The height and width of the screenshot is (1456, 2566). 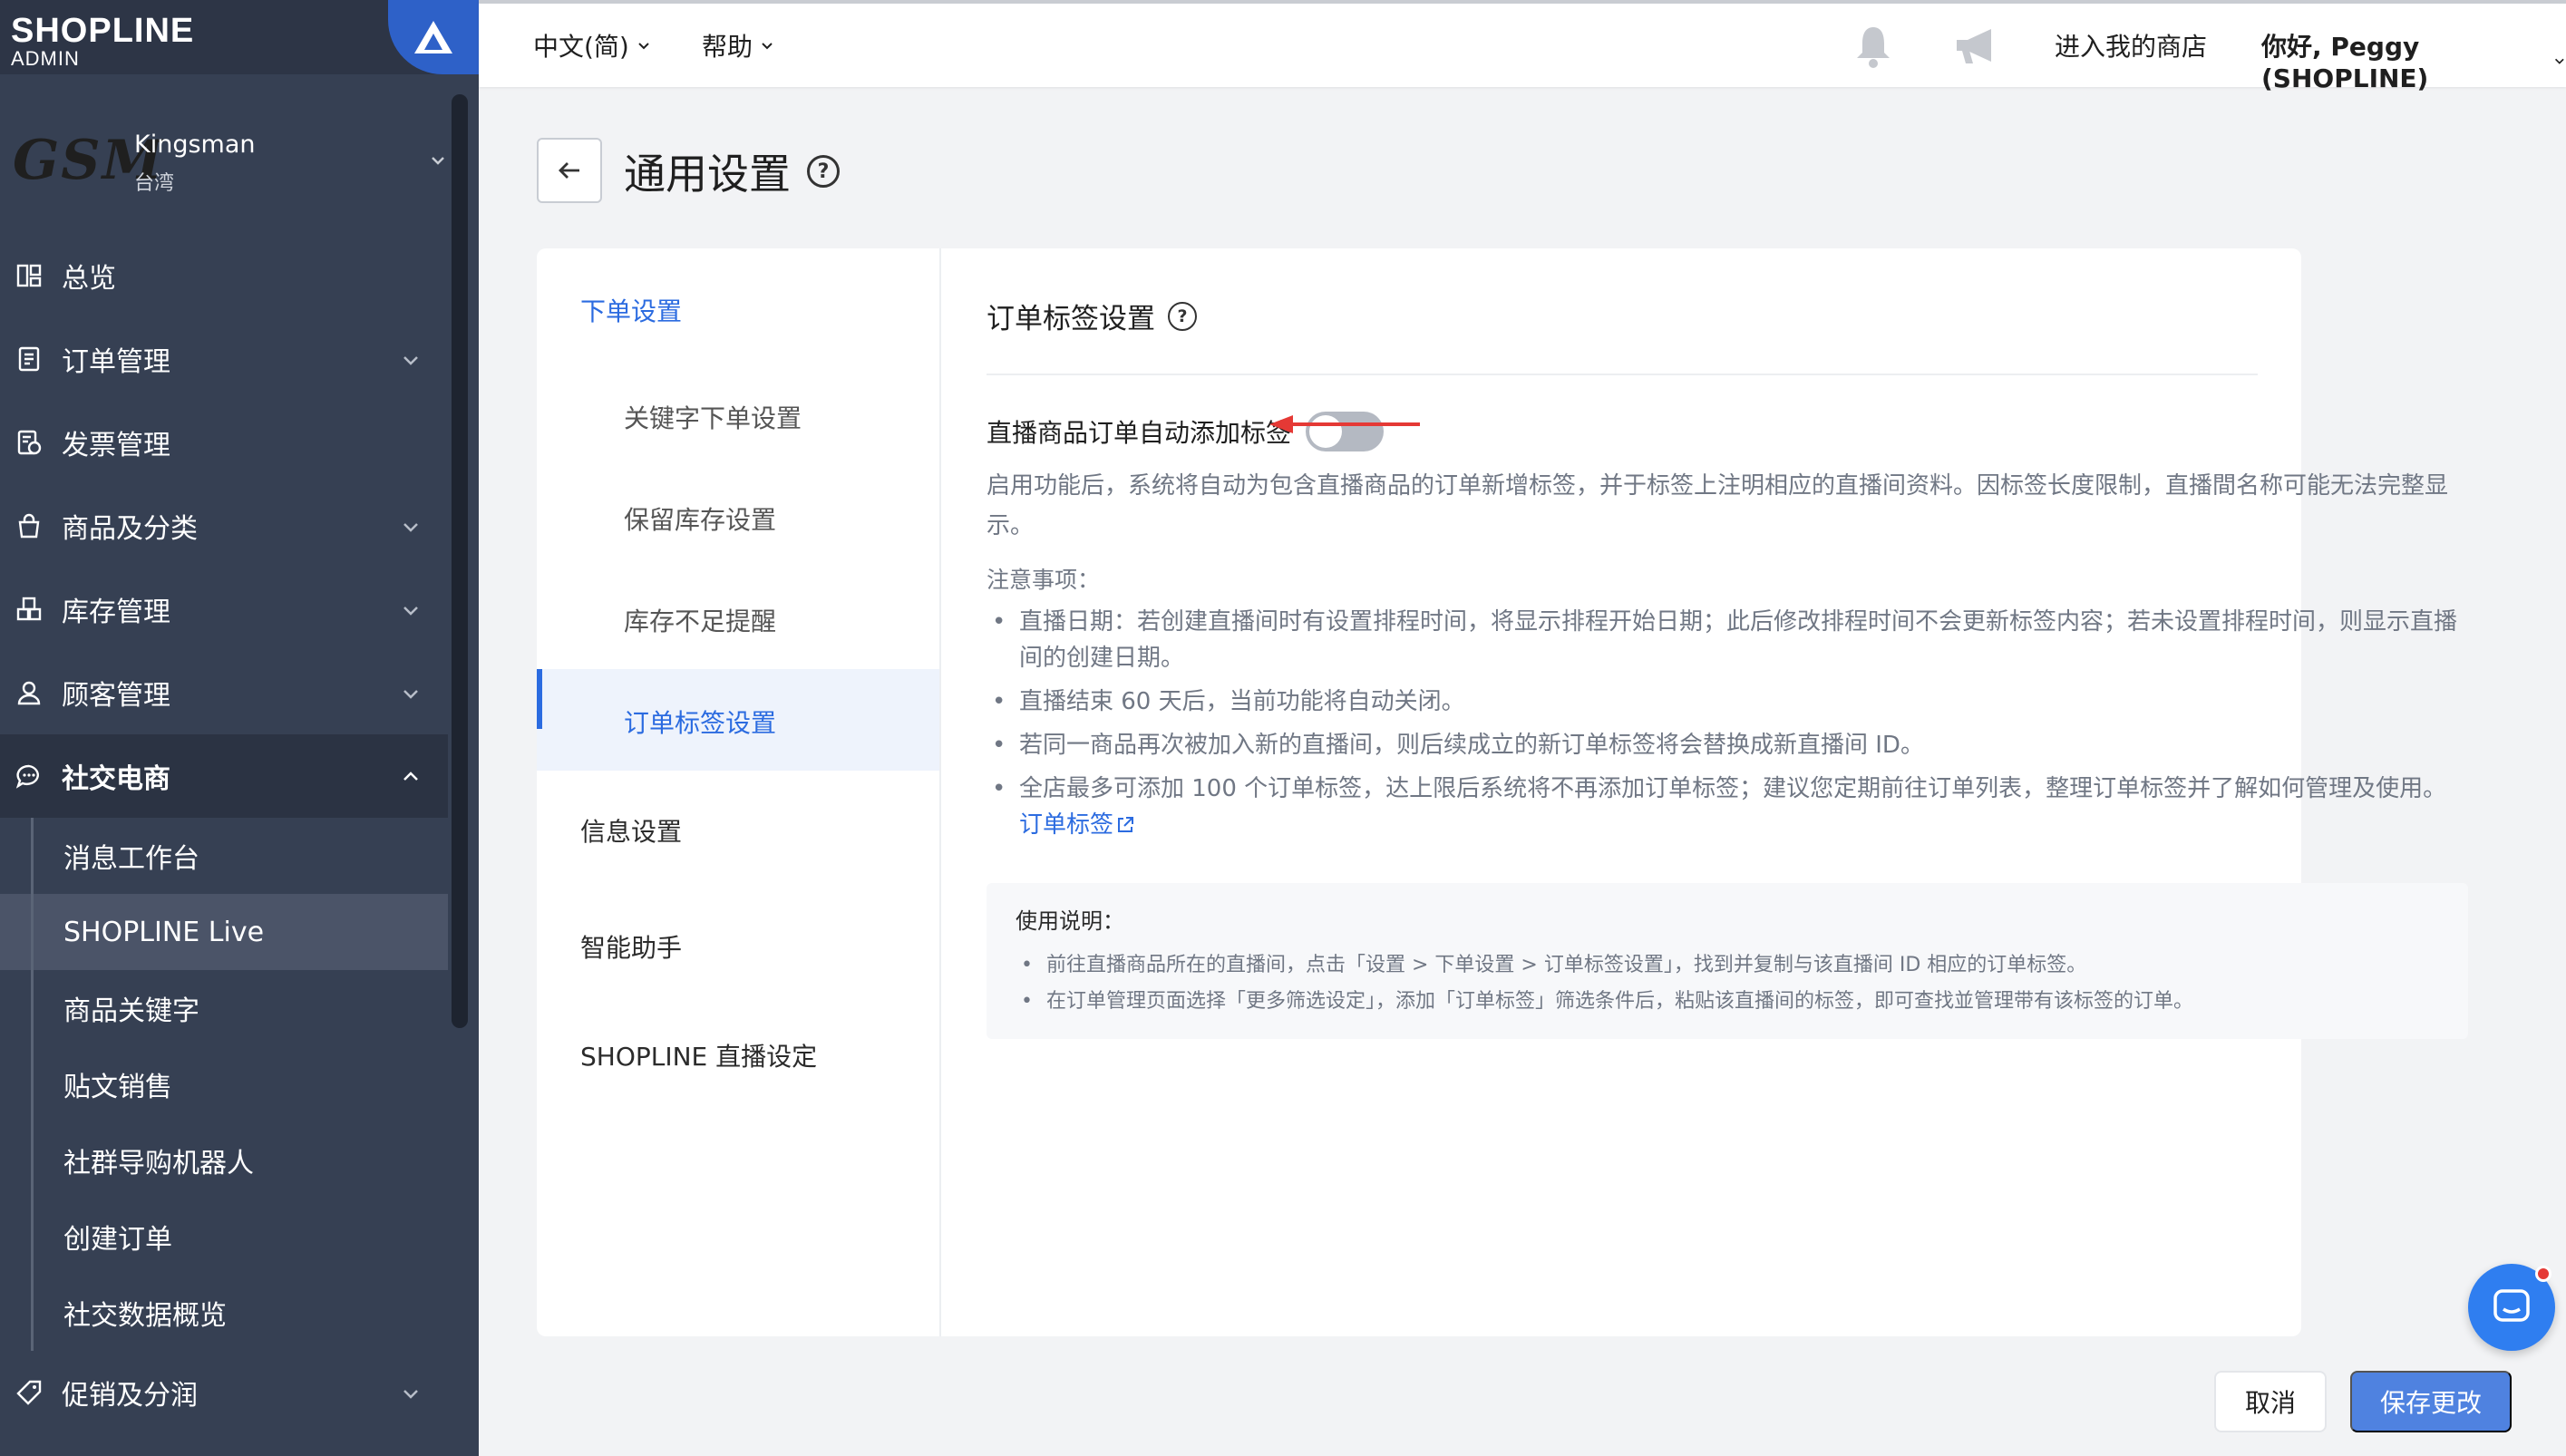 I want to click on sidebar-scrollbar, so click(x=460, y=561).